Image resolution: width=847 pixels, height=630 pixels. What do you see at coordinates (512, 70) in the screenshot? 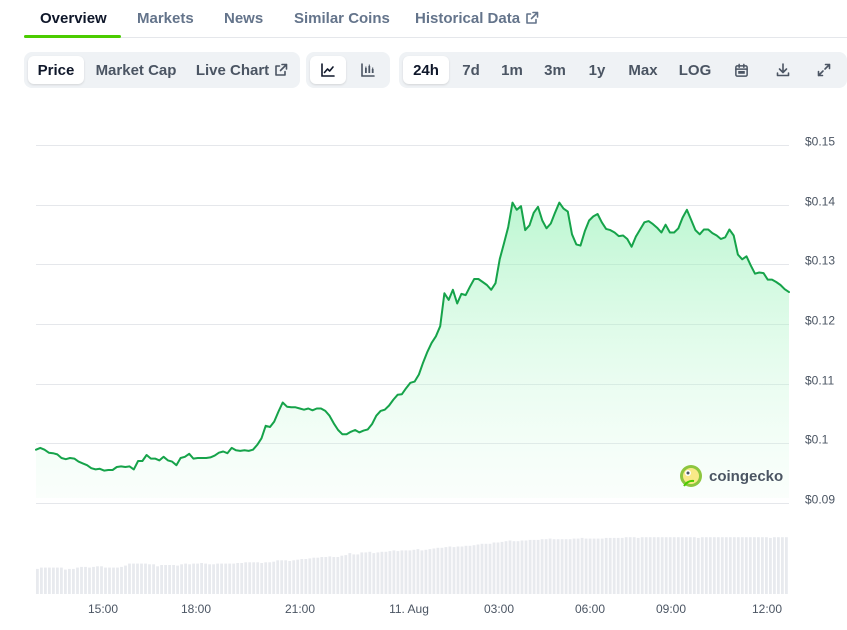
I see `range-1m-button: 1m` at bounding box center [512, 70].